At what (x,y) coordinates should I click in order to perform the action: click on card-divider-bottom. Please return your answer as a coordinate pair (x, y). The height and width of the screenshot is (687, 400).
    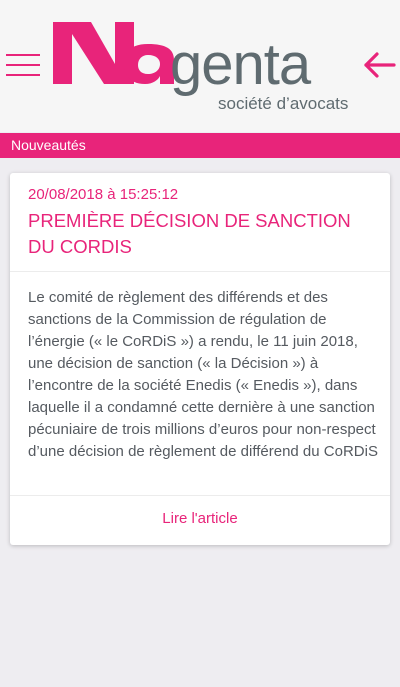
    Looking at the image, I should click on (200, 495).